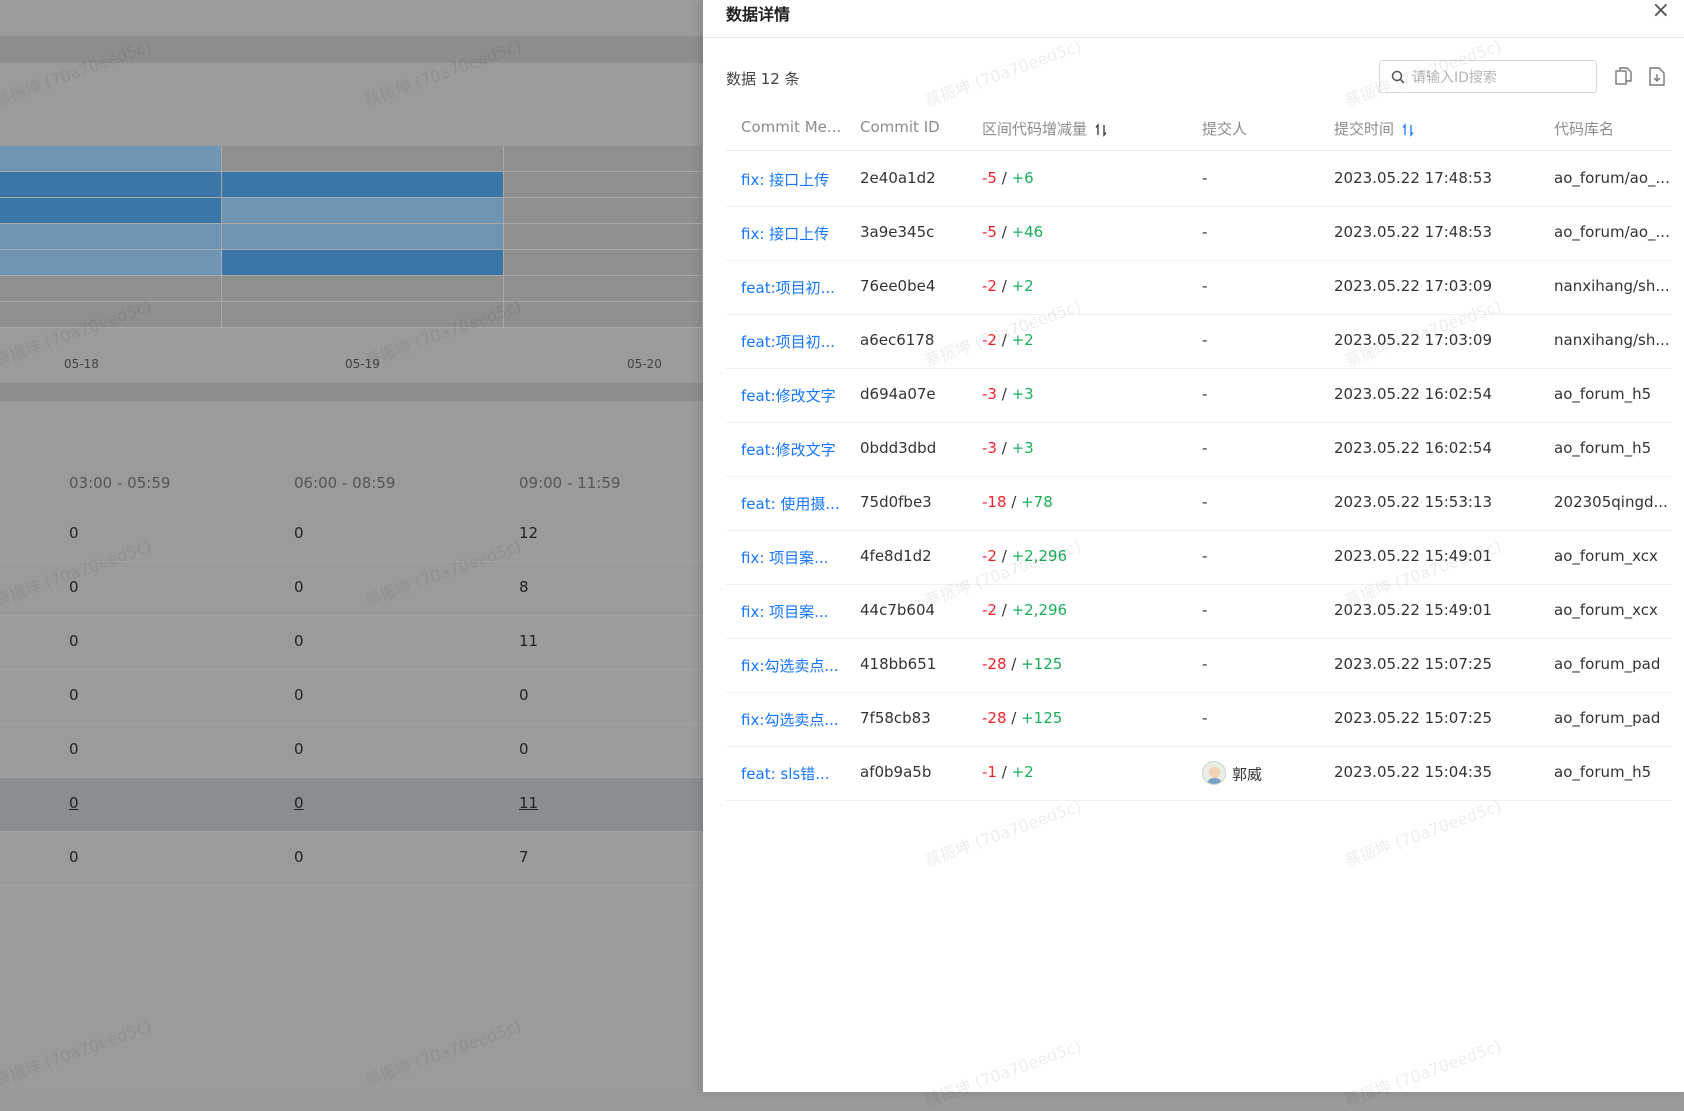 This screenshot has height=1111, width=1684. Describe the element at coordinates (897, 340) in the screenshot. I see `commit-id: a6ec6178` at that location.